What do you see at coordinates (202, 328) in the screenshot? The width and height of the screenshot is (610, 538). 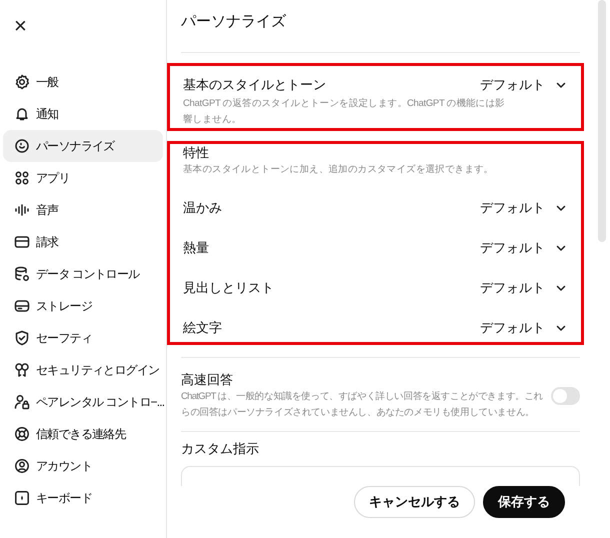 I see `trait-label: 絵文字` at bounding box center [202, 328].